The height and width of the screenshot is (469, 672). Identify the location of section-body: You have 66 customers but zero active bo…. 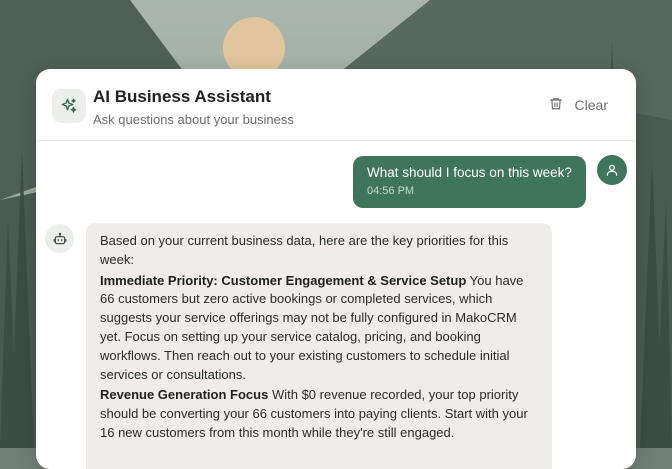
(312, 327).